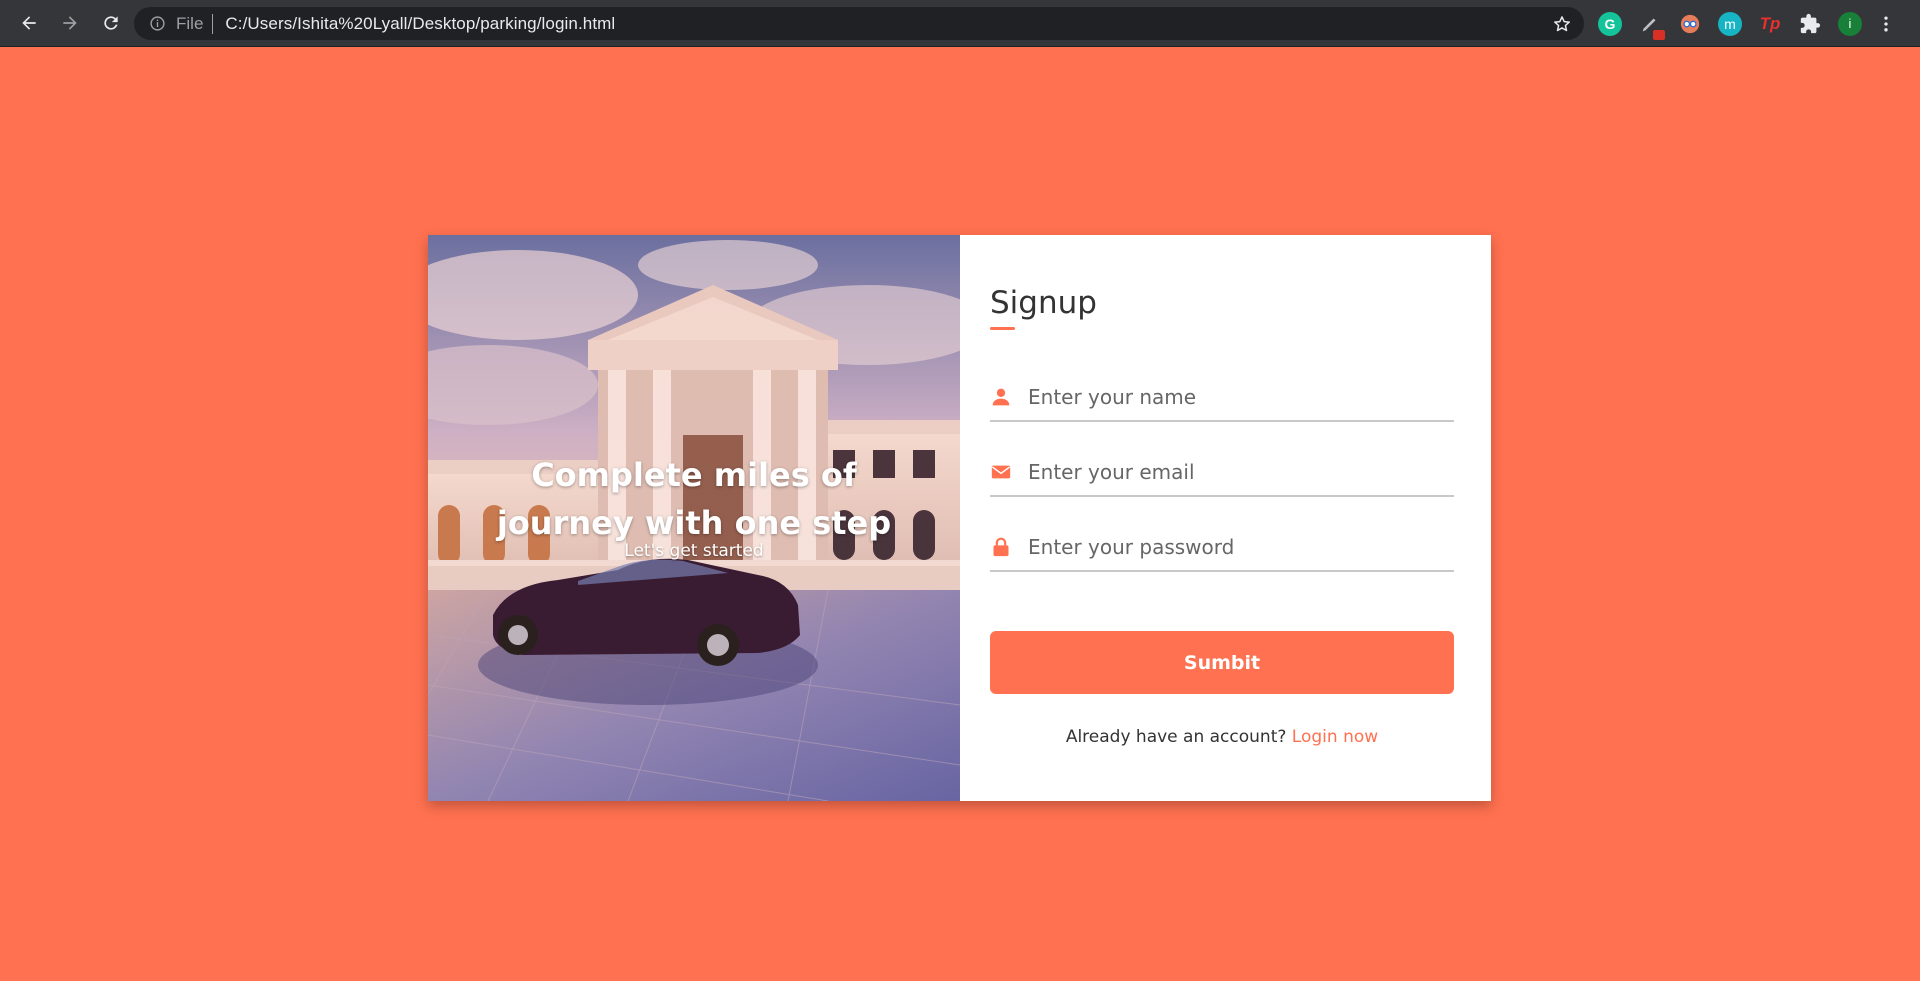 This screenshot has height=981, width=1920. Describe the element at coordinates (213, 23) in the screenshot. I see `omnibox-divider` at that location.